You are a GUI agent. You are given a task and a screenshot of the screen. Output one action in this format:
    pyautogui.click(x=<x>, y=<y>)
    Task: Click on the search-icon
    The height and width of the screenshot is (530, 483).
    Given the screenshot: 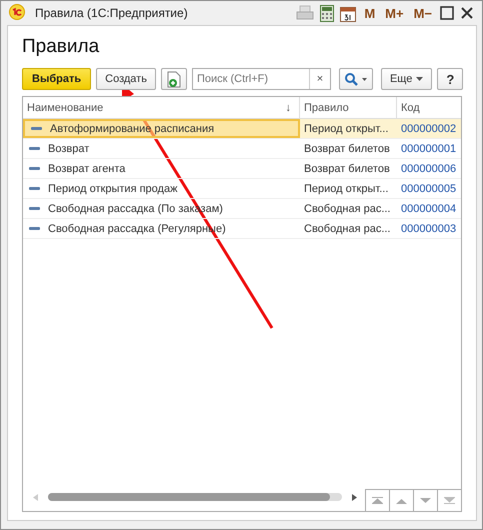 What is the action you would take?
    pyautogui.click(x=356, y=79)
    